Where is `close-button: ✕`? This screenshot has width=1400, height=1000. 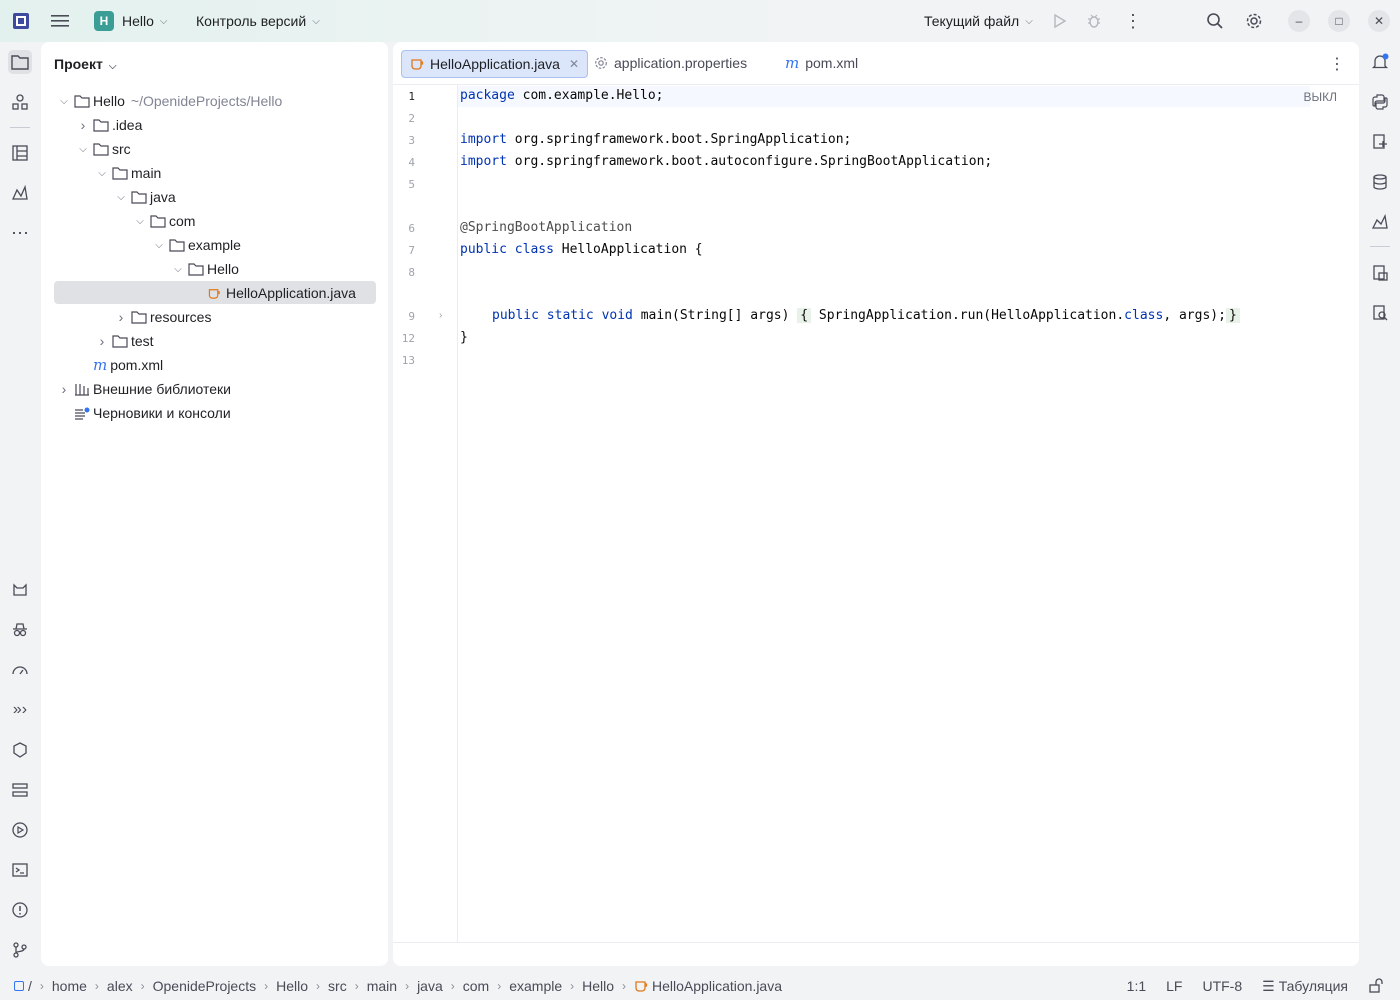 close-button: ✕ is located at coordinates (1379, 21).